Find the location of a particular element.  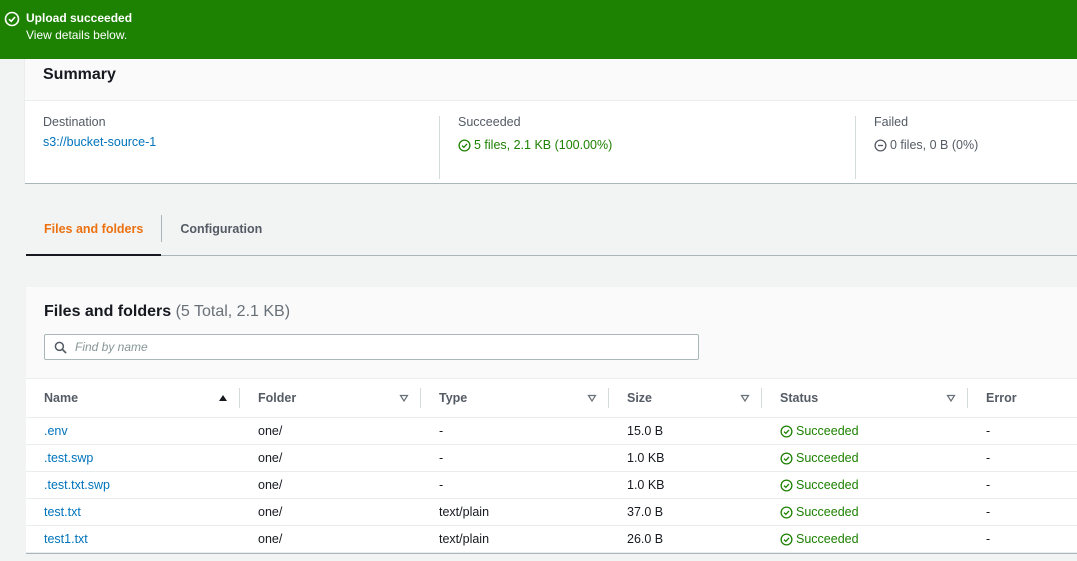

files-title: Files and folders is located at coordinates (108, 311).